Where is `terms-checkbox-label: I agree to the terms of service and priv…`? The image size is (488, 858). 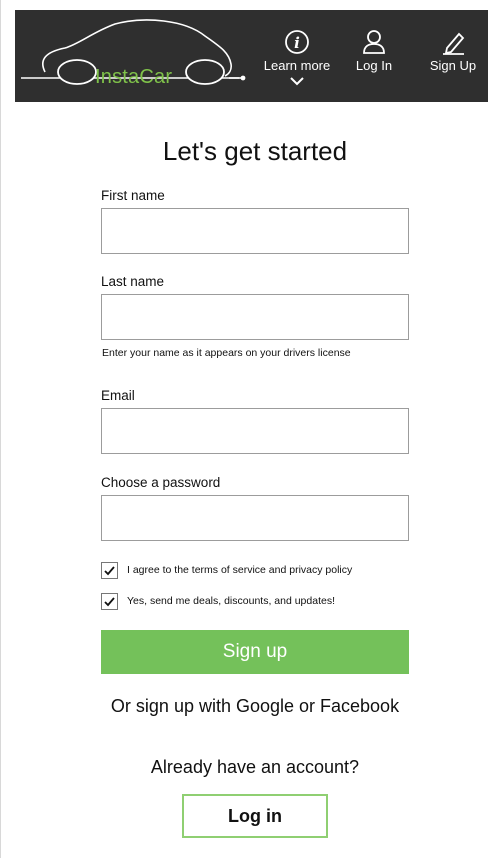
terms-checkbox-label: I agree to the terms of service and priv… is located at coordinates (240, 570).